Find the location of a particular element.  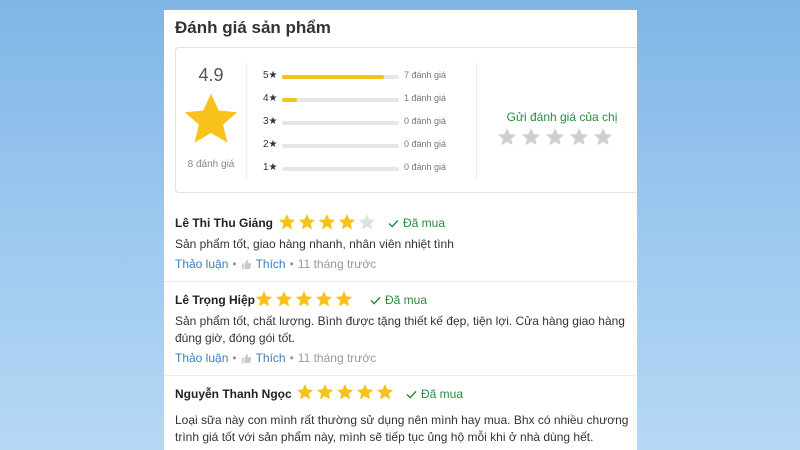

submit-rating-link: Gửi đánh giá của chị is located at coordinates (561, 117).